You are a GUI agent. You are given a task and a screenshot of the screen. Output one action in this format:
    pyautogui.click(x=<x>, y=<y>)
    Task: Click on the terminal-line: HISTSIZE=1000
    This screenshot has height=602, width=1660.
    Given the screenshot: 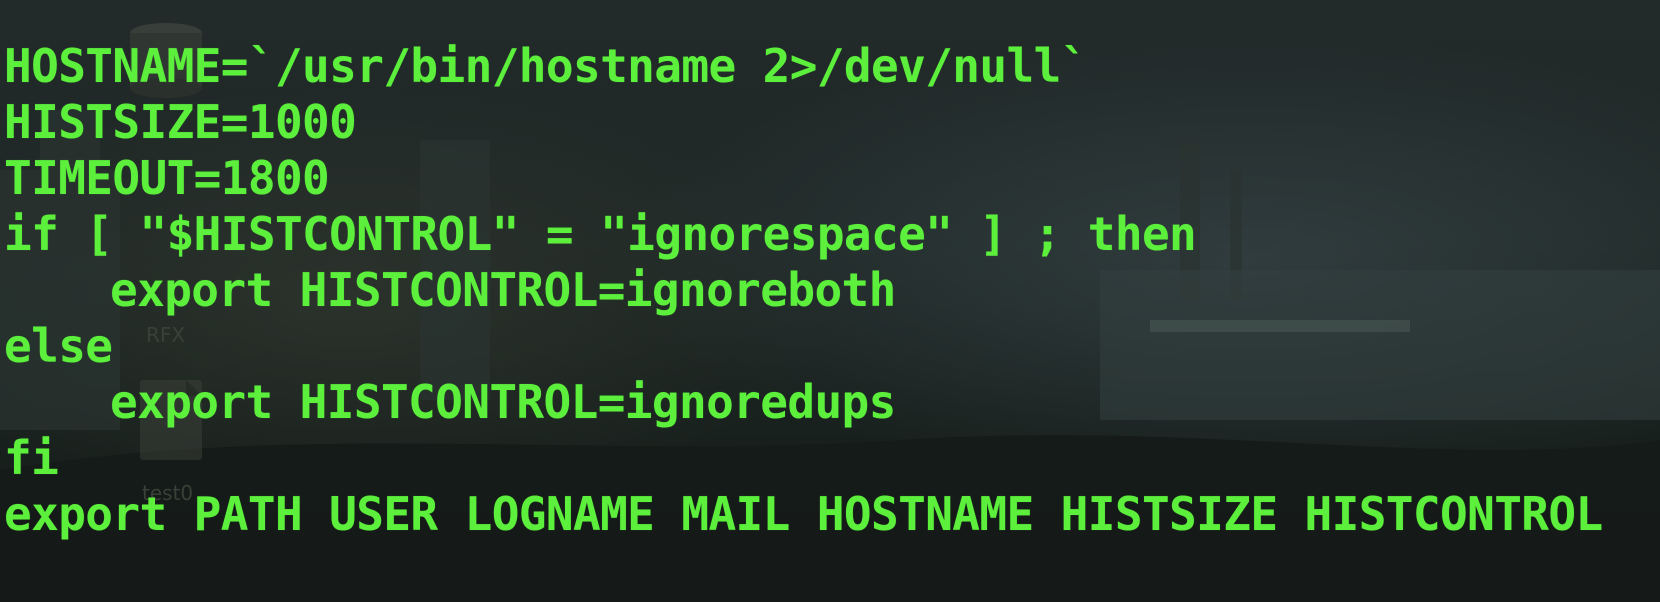 What is the action you would take?
    pyautogui.click(x=180, y=122)
    